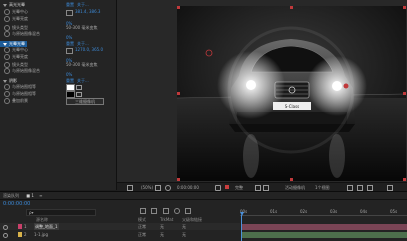  I want to click on property-label: 叠加前景, so click(20, 100).